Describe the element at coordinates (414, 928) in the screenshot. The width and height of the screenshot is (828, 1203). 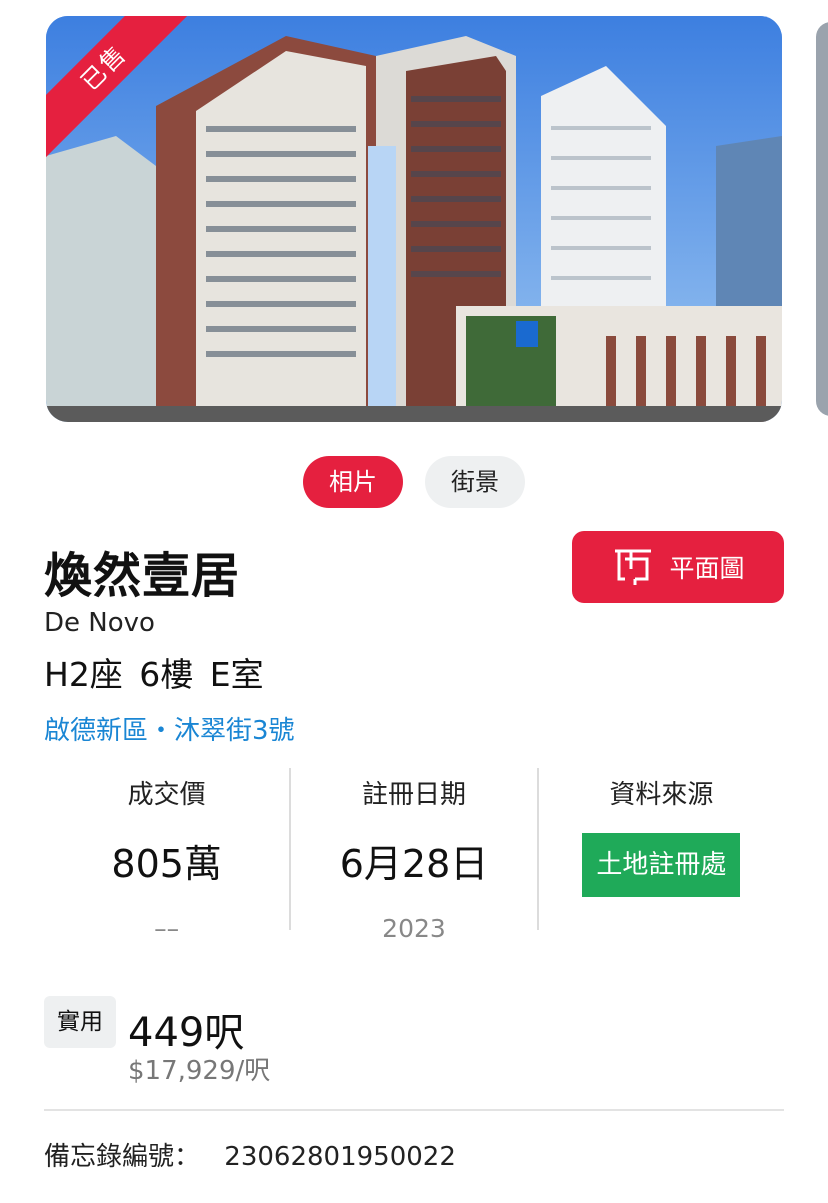
I see `date-year: 2023` at that location.